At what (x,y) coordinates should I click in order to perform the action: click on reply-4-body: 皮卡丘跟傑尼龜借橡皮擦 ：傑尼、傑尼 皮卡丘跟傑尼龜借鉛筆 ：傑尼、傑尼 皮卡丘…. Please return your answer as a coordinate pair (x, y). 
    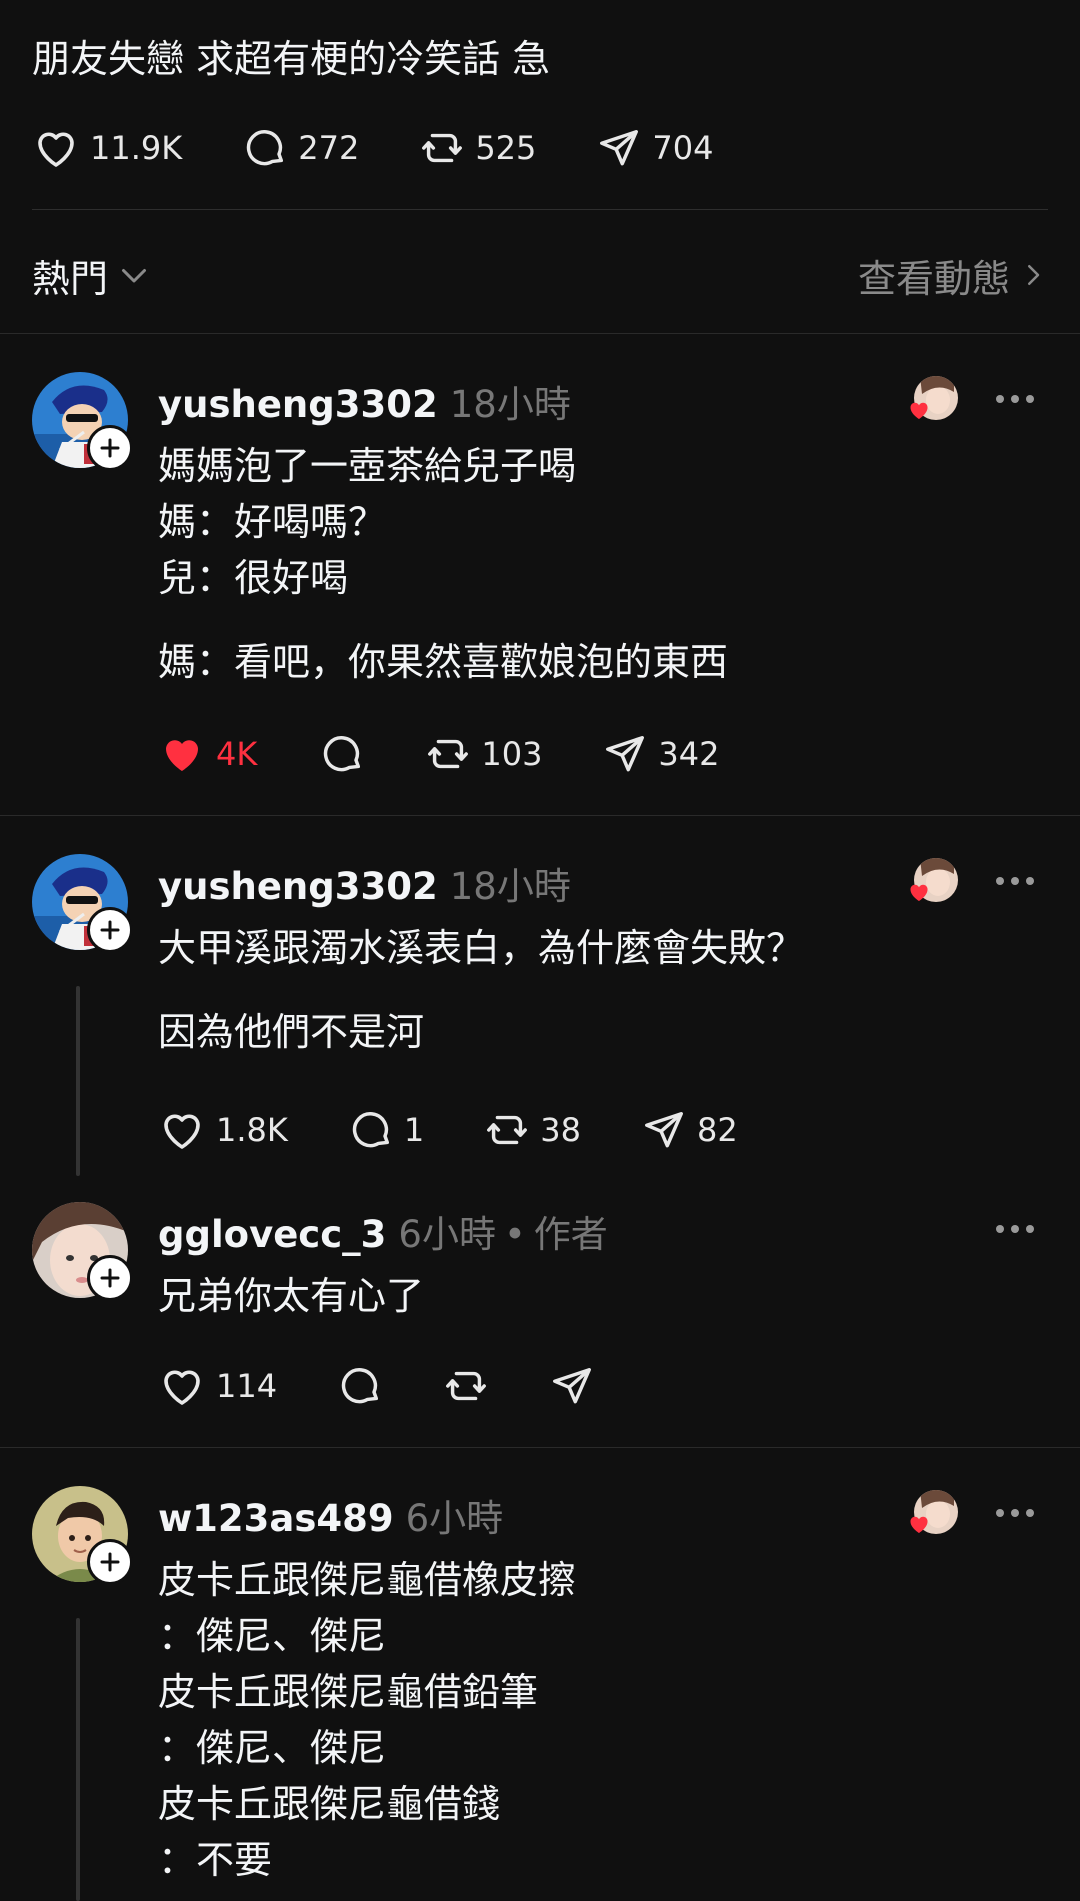
    Looking at the image, I should click on (367, 1720).